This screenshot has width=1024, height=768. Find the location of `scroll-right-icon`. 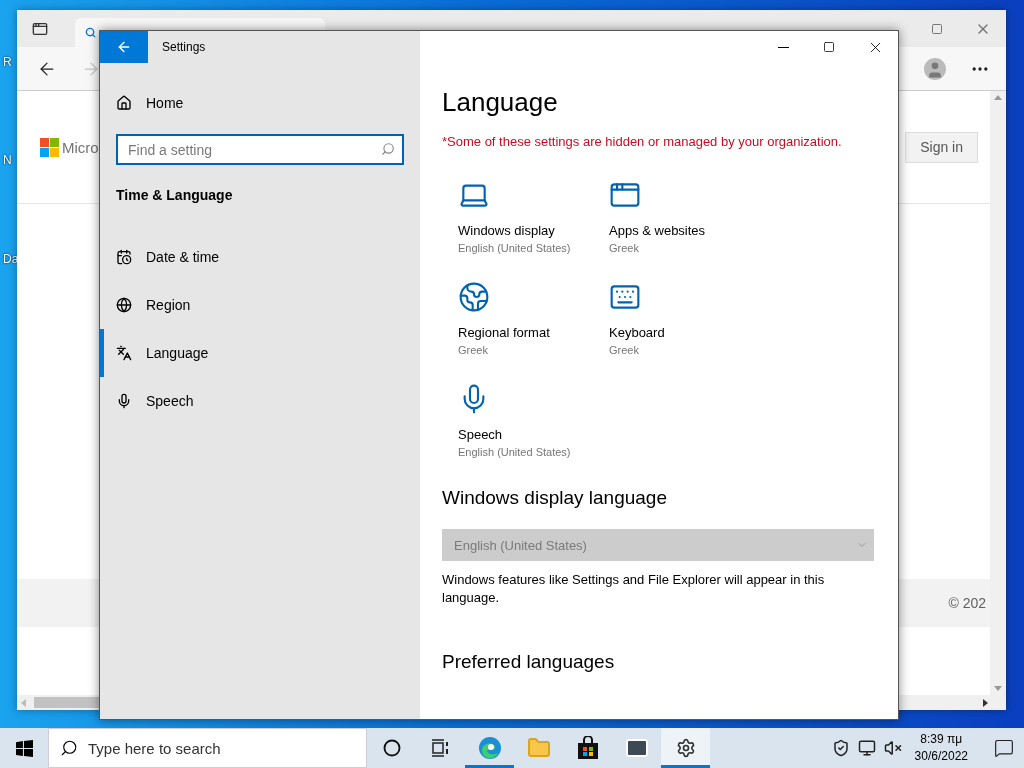

scroll-right-icon is located at coordinates (985, 702).